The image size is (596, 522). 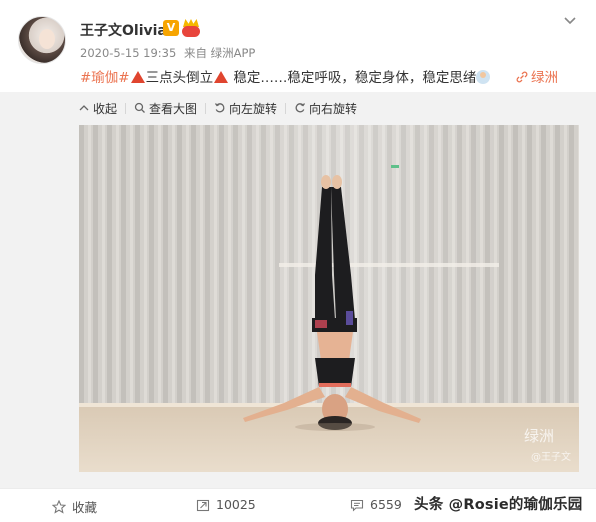 I want to click on toutiao-source-watermark: 头条 @Rosie的瑜伽乐园, so click(x=498, y=505).